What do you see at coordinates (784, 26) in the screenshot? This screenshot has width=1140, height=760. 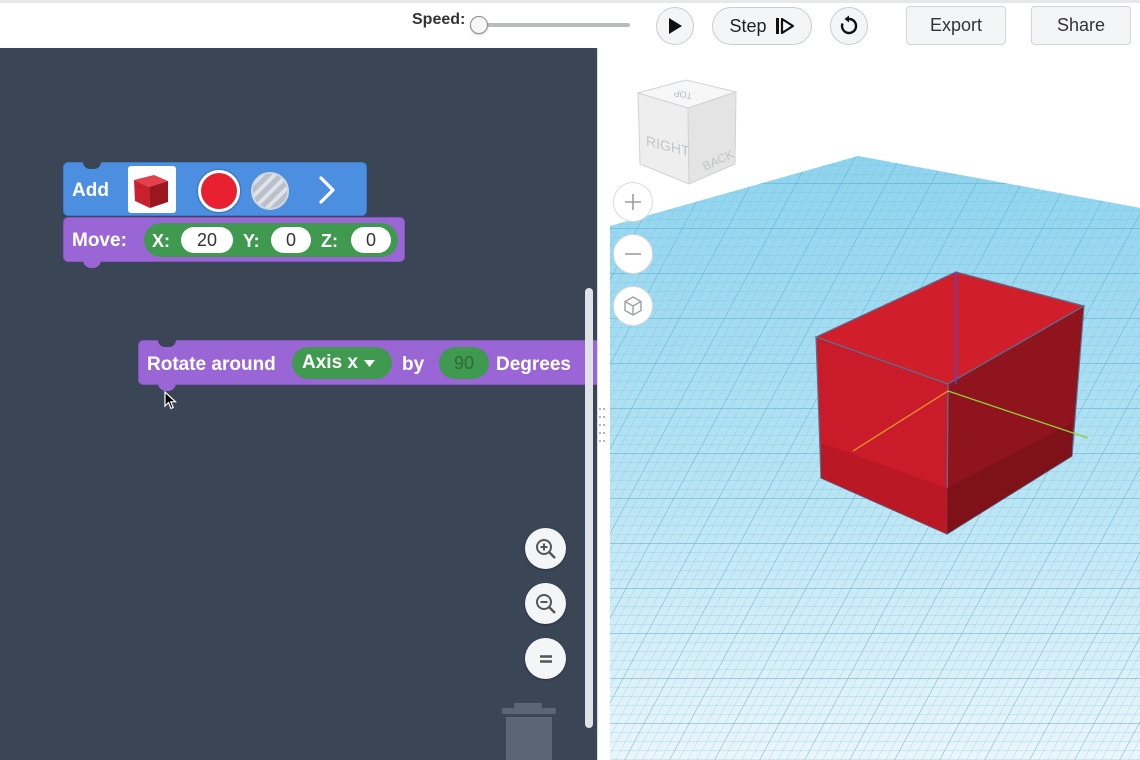 I see `step-forward-icon` at bounding box center [784, 26].